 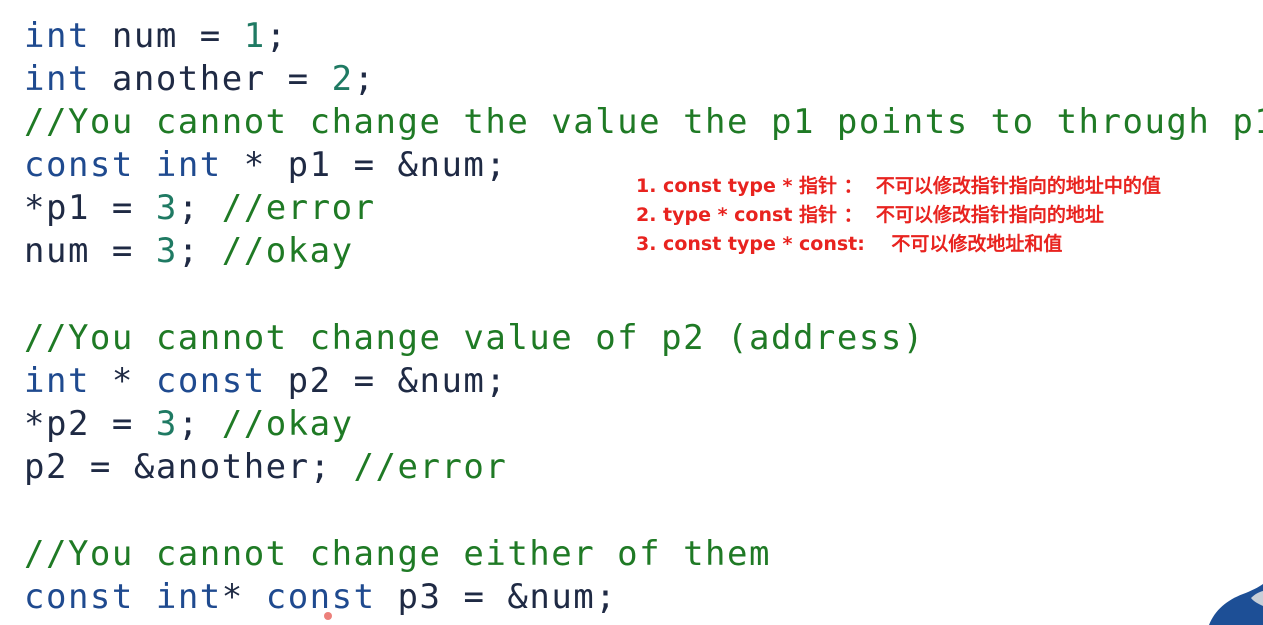 I want to click on code-line-8: int * const p2 = &num;, so click(x=265, y=381).